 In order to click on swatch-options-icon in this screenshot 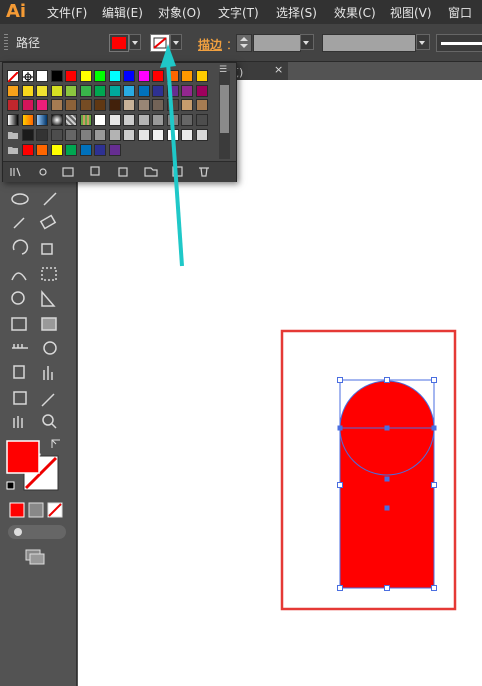, I will do `click(95, 171)`.